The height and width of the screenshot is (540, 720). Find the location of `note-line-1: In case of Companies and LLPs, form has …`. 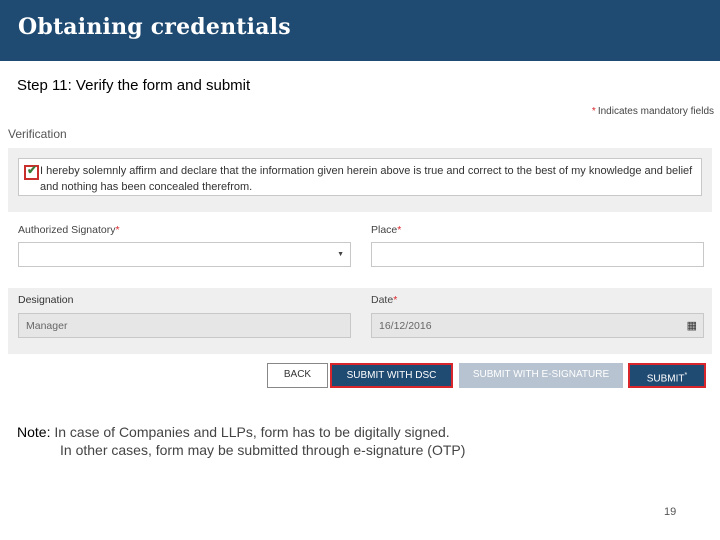

note-line-1: In case of Companies and LLPs, form has … is located at coordinates (250, 432).